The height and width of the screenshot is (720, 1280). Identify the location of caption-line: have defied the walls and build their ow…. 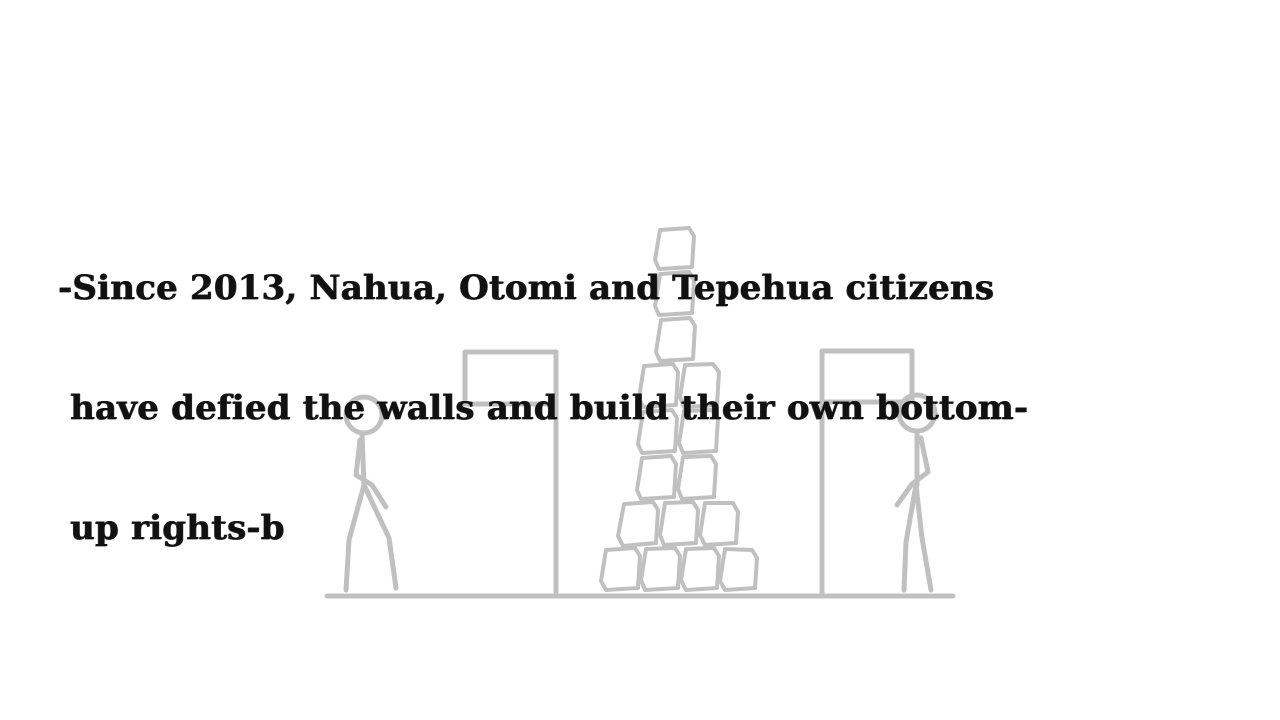
(543, 408).